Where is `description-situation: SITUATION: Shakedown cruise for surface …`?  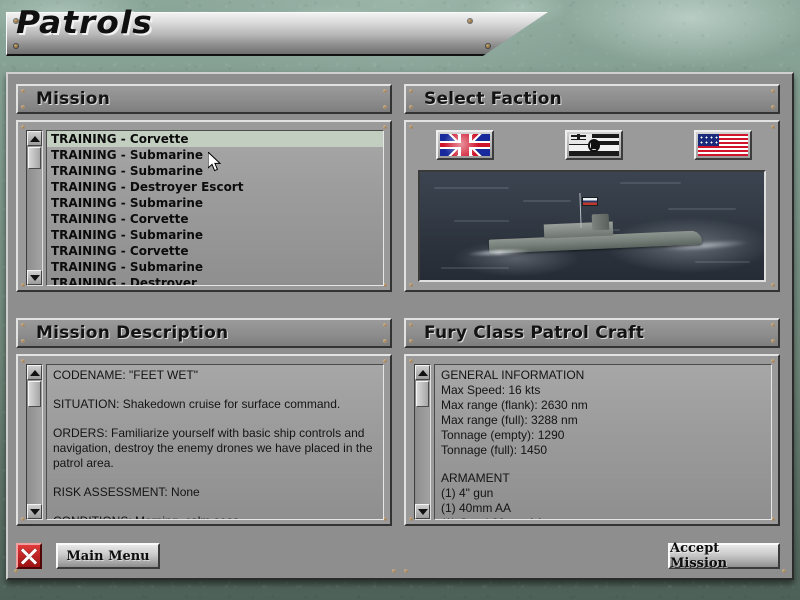 description-situation: SITUATION: Shakedown cruise for surface … is located at coordinates (197, 404).